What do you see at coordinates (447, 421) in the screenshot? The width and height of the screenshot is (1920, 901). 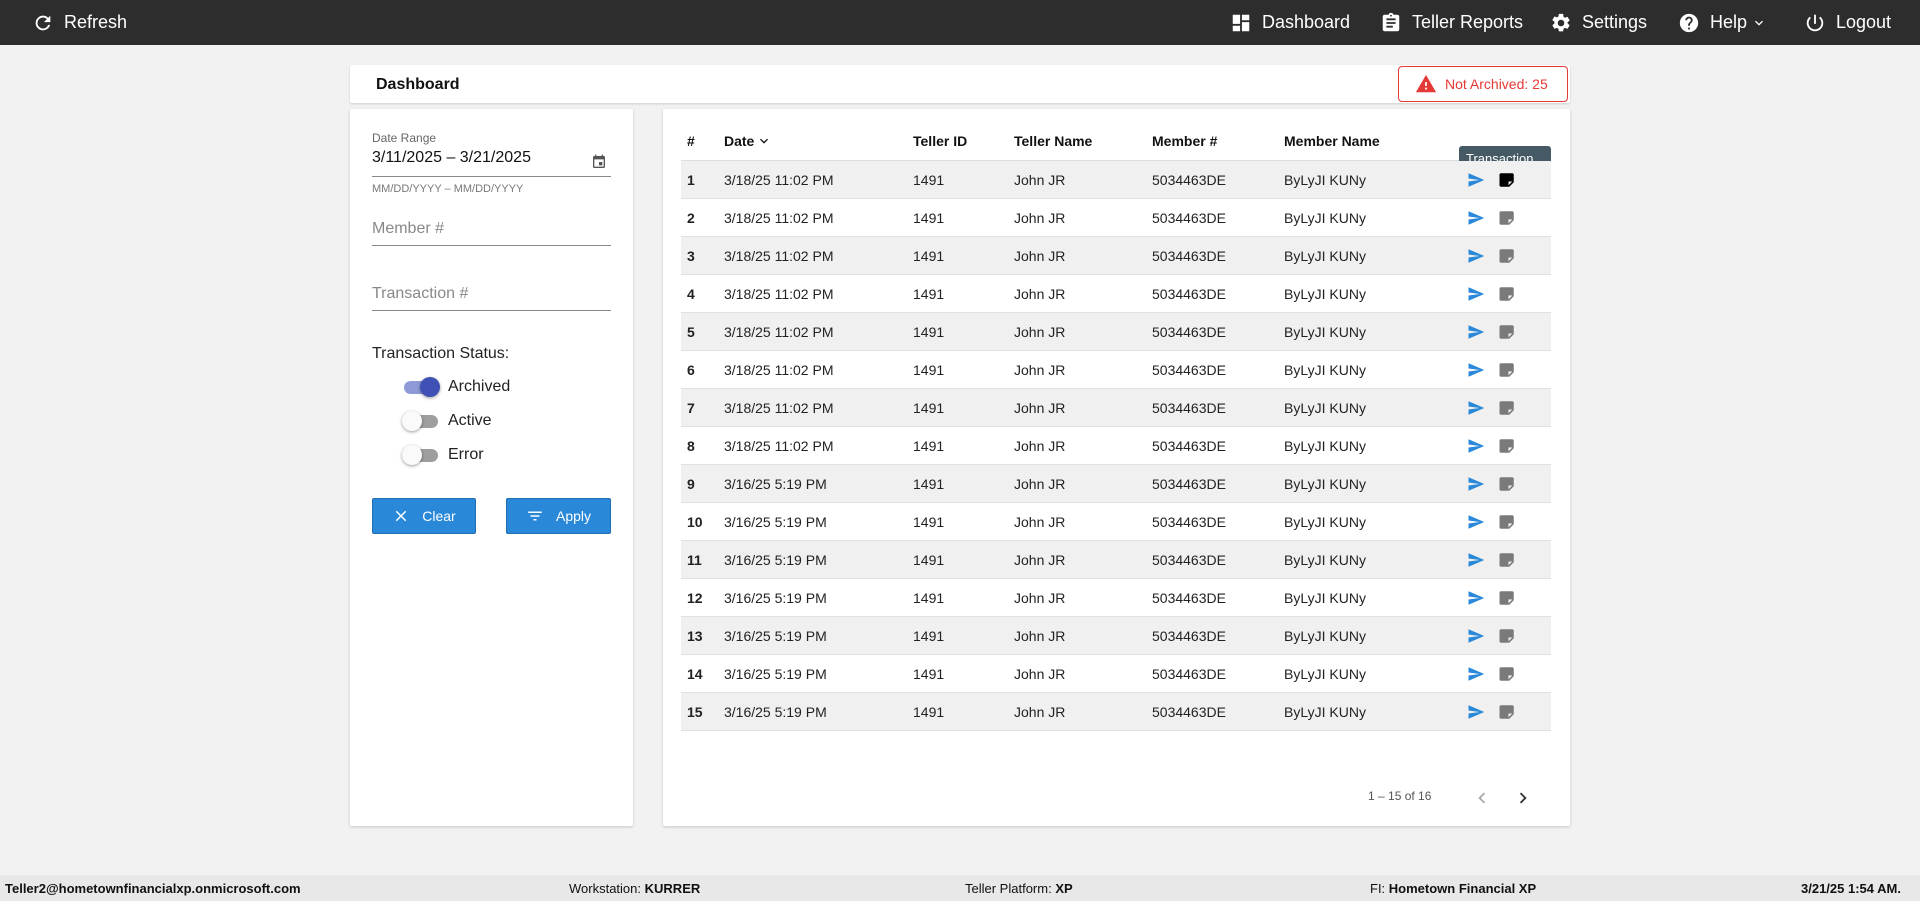 I see `status-toggle-active: Active` at bounding box center [447, 421].